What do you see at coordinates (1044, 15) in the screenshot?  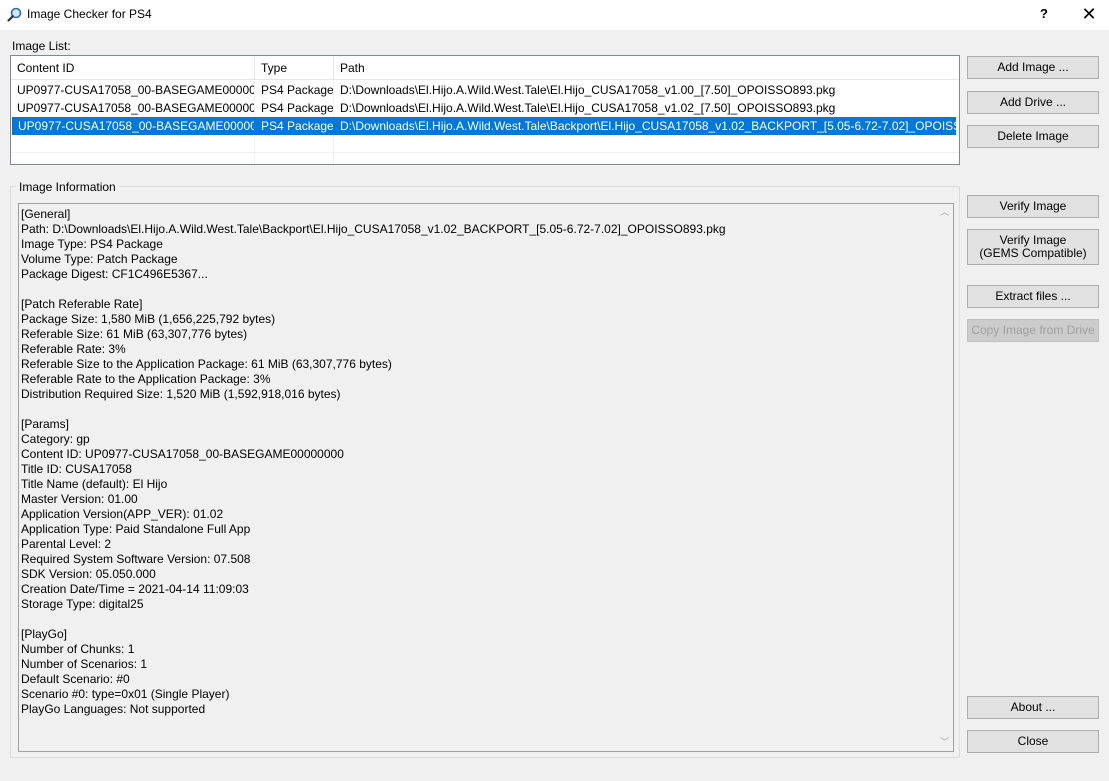 I see `help-button: ?` at bounding box center [1044, 15].